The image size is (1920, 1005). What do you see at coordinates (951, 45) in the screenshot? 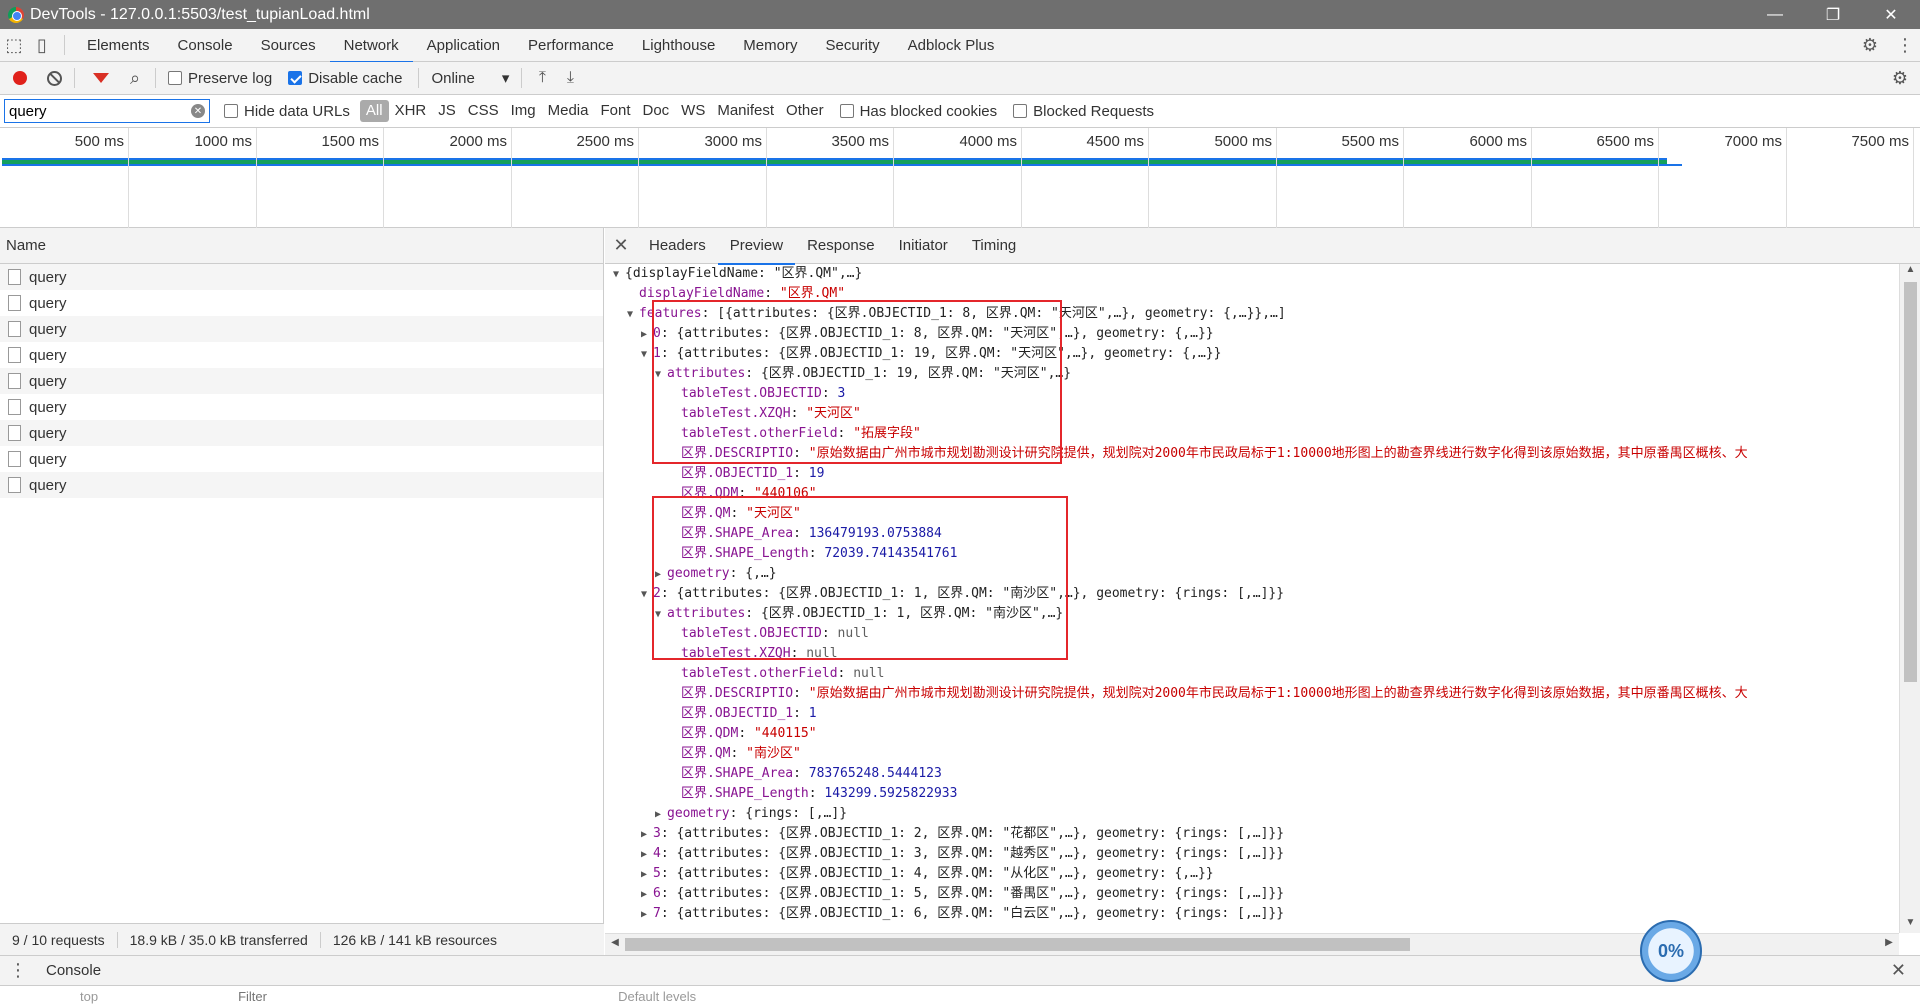
I see `tab-adblock-plus: Adblock Plus` at bounding box center [951, 45].